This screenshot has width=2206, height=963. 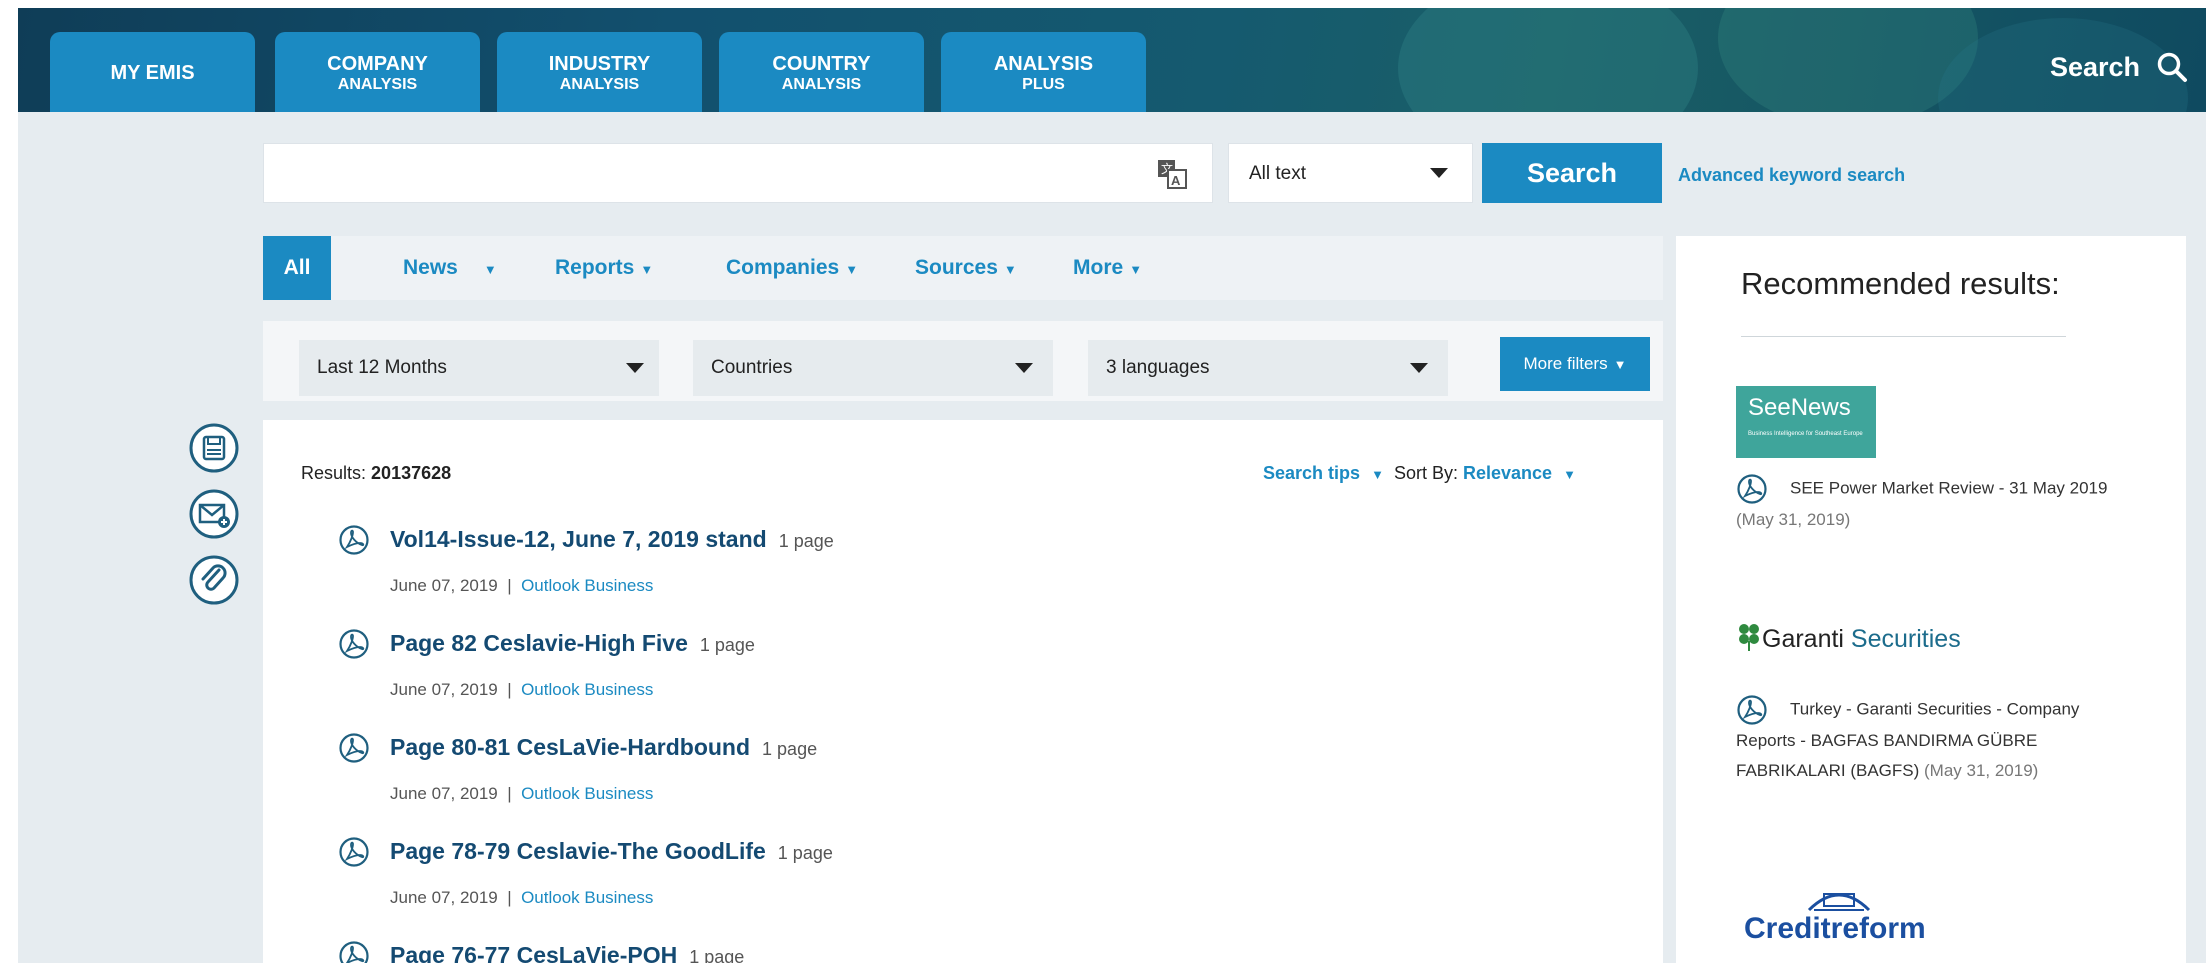 I want to click on nav-tab-country-analysis: COUNTRY ANALYSIS, so click(x=821, y=72).